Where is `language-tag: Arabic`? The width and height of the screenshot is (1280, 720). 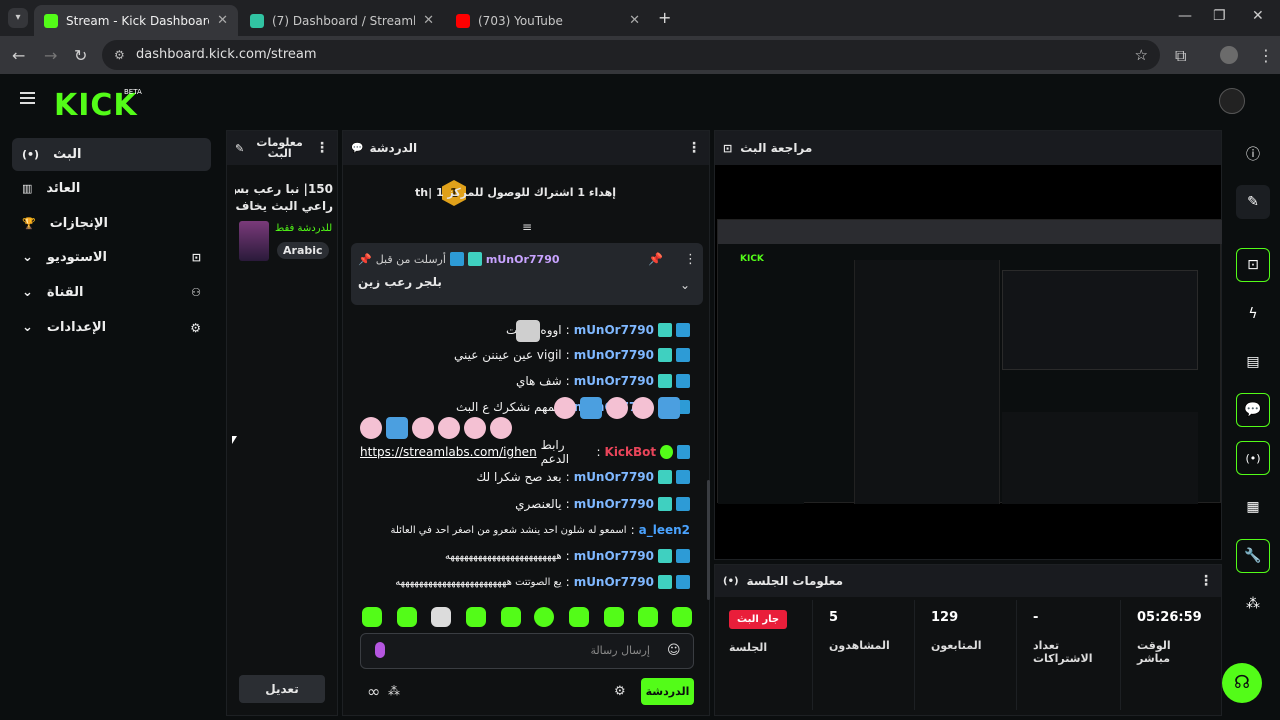
language-tag: Arabic is located at coordinates (303, 250).